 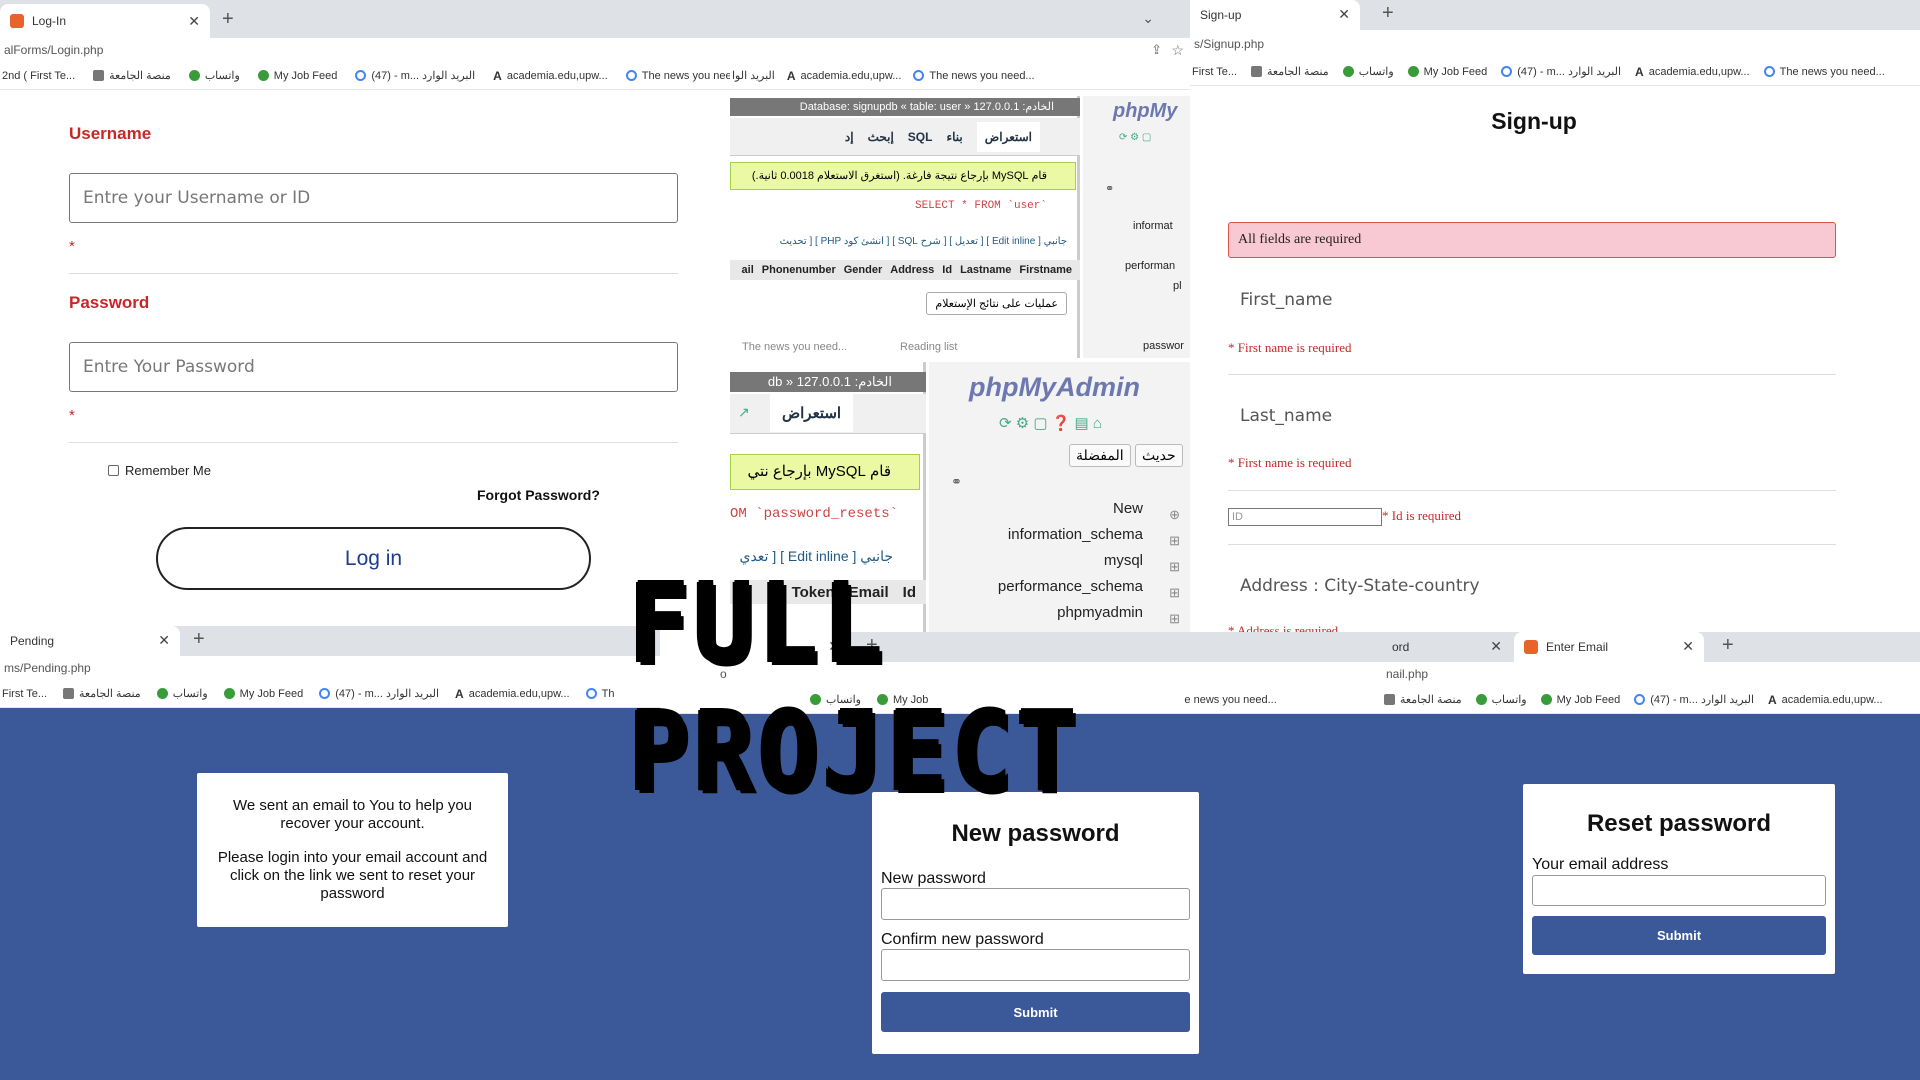 I want to click on nav-recent: حديث, so click(x=1159, y=455).